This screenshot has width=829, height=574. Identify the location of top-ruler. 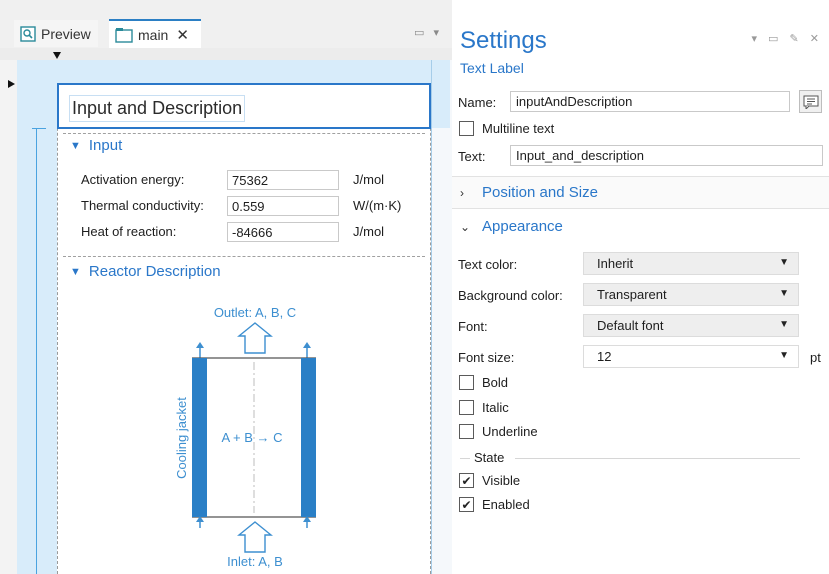
(226, 54).